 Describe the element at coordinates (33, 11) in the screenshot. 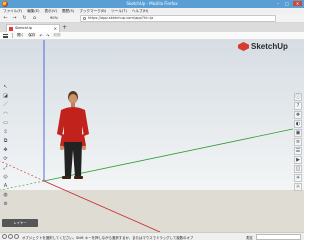

I see `menu-edit: 編集(E)` at that location.